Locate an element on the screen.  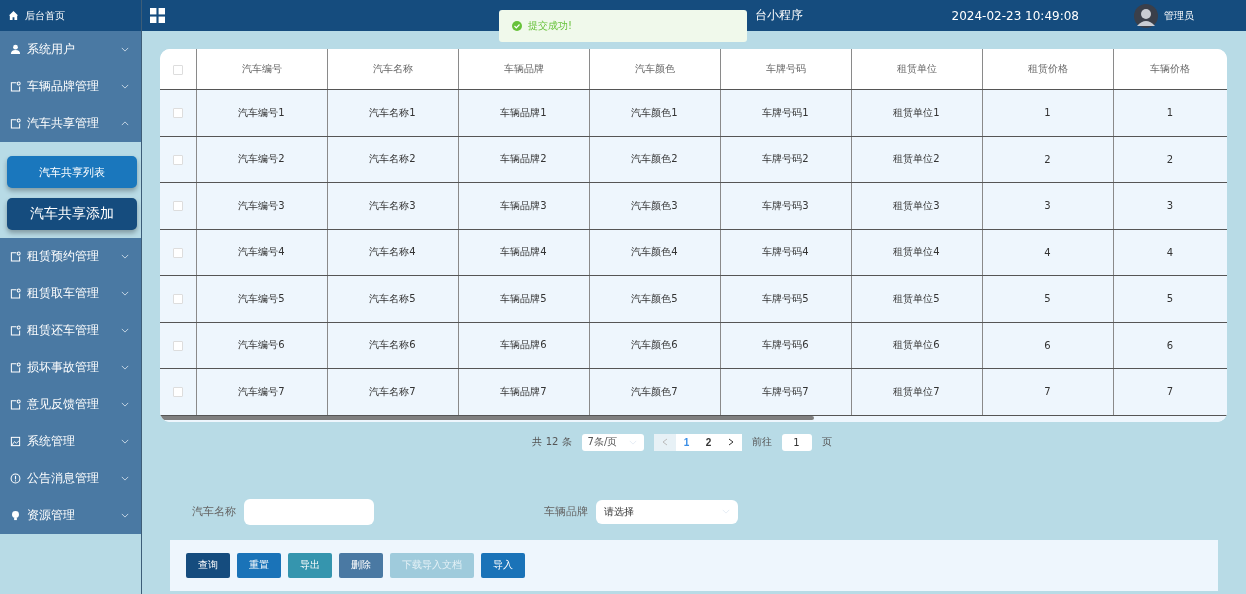
avatar is located at coordinates (1146, 15).